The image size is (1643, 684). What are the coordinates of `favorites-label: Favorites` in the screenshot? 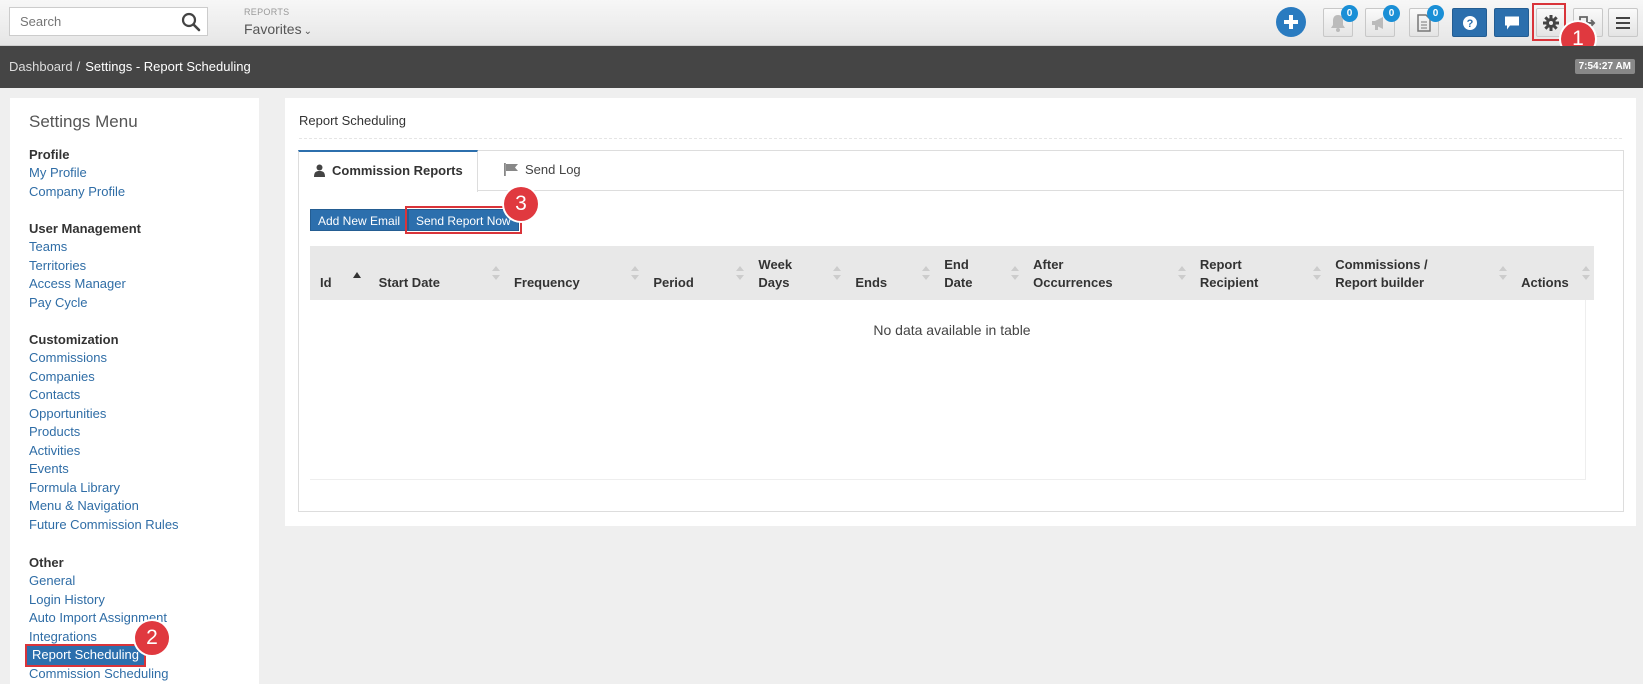 It's located at (273, 29).